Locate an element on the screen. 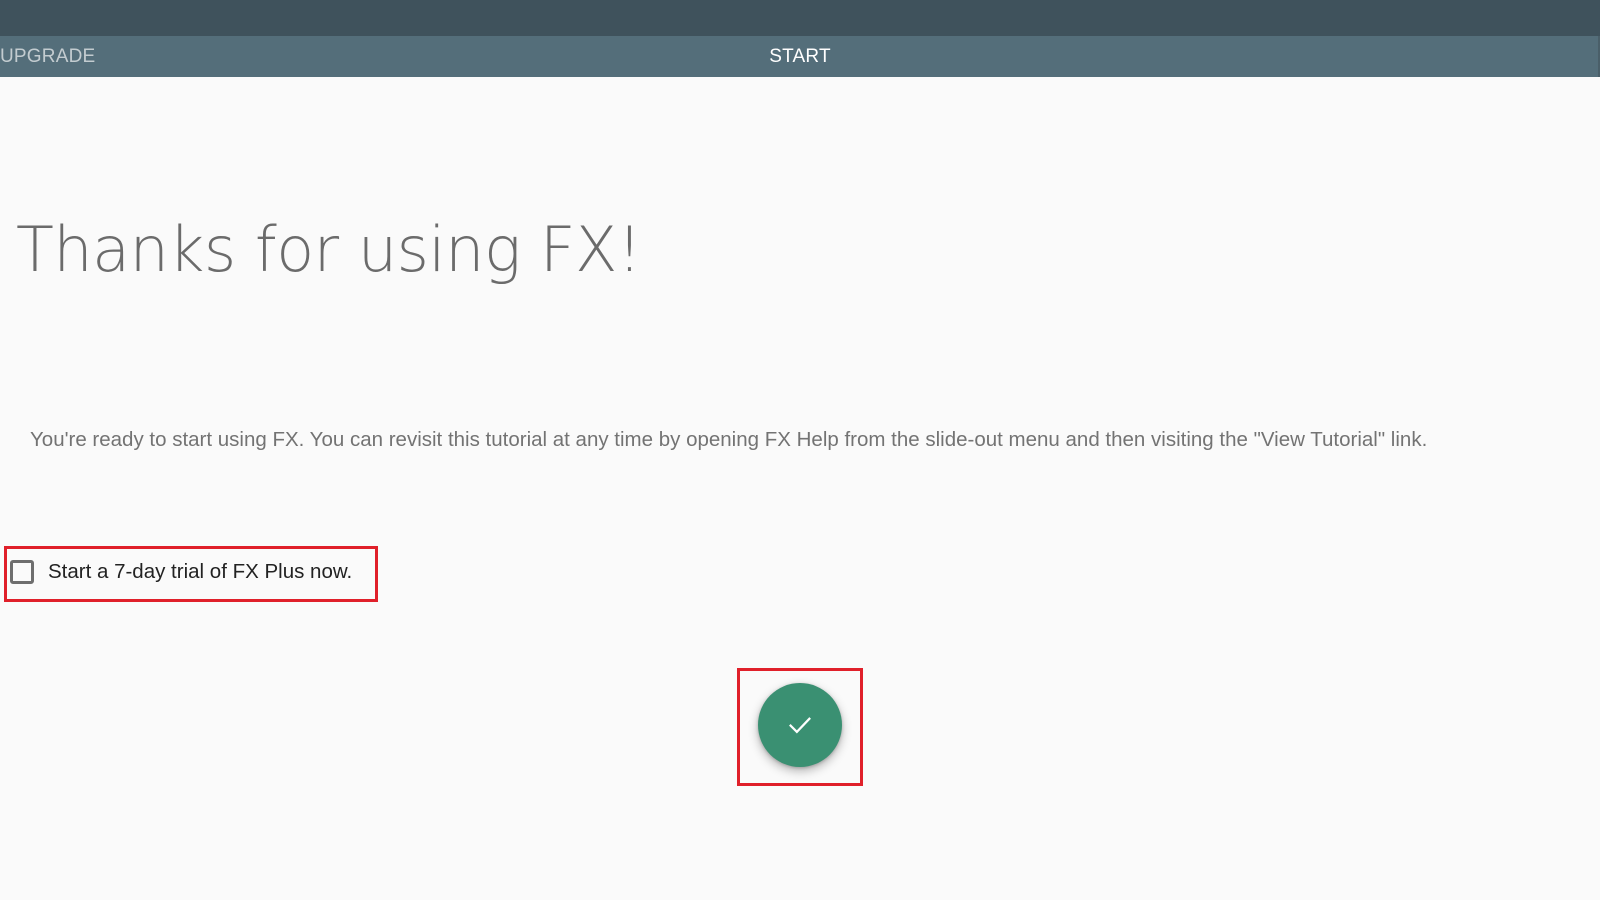 Image resolution: width=1600 pixels, height=900 pixels. tab-start: START is located at coordinates (800, 56).